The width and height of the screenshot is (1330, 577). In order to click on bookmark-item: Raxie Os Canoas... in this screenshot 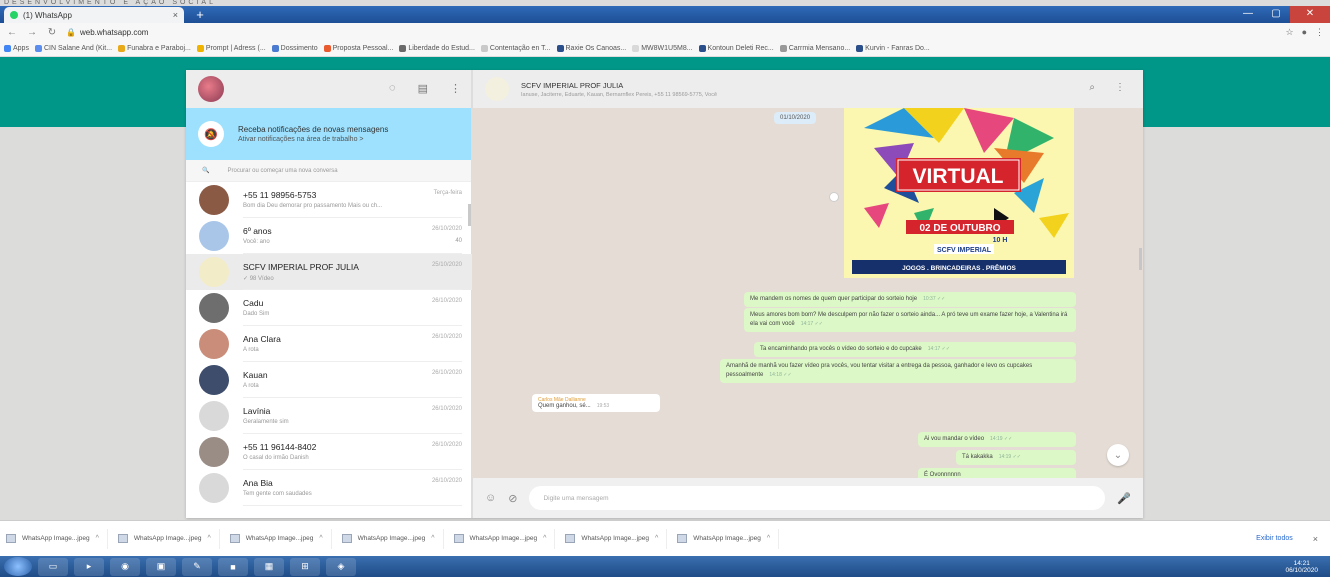, I will do `click(591, 48)`.